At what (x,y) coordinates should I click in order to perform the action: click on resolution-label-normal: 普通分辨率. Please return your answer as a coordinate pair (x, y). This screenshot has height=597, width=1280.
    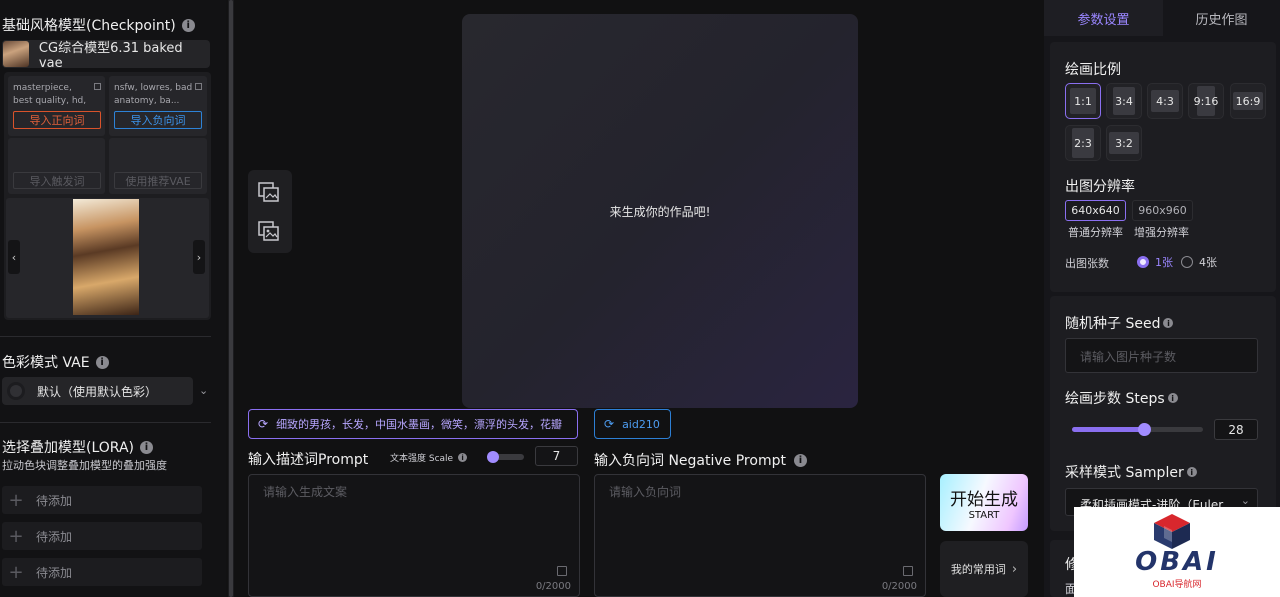
    Looking at the image, I should click on (1095, 232).